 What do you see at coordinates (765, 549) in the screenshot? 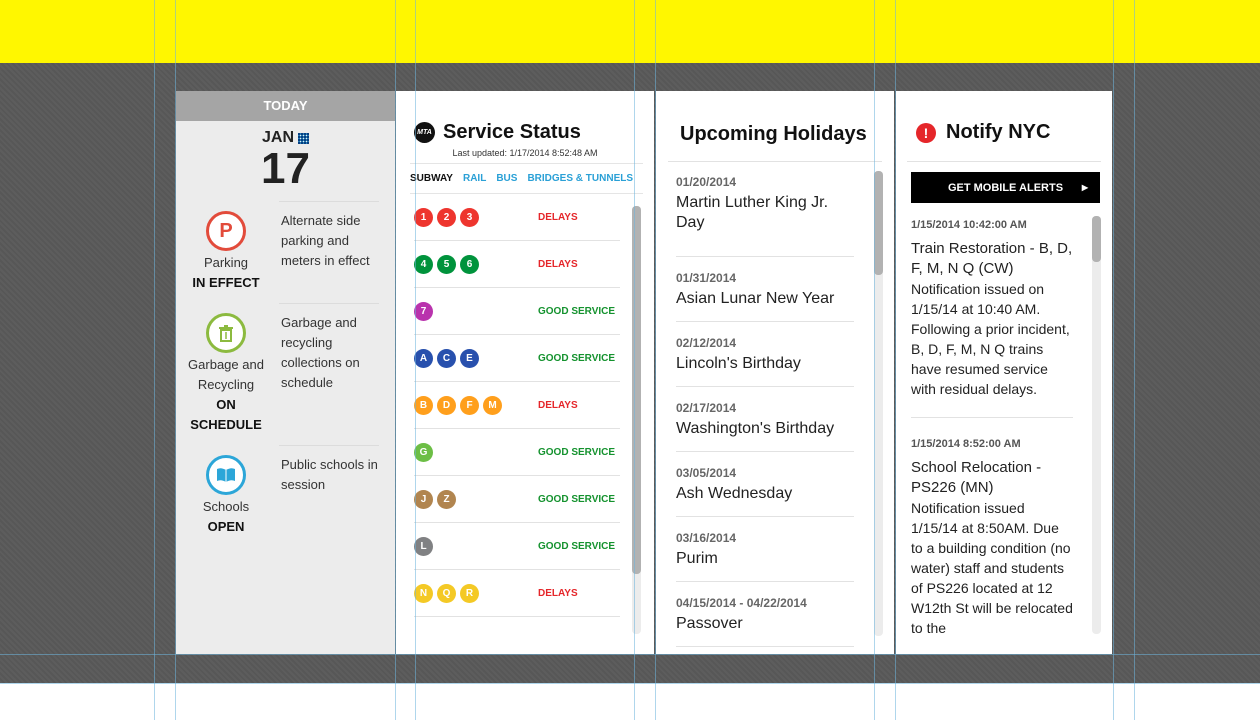
I see `holiday-item: 03/16/2014 Purim` at bounding box center [765, 549].